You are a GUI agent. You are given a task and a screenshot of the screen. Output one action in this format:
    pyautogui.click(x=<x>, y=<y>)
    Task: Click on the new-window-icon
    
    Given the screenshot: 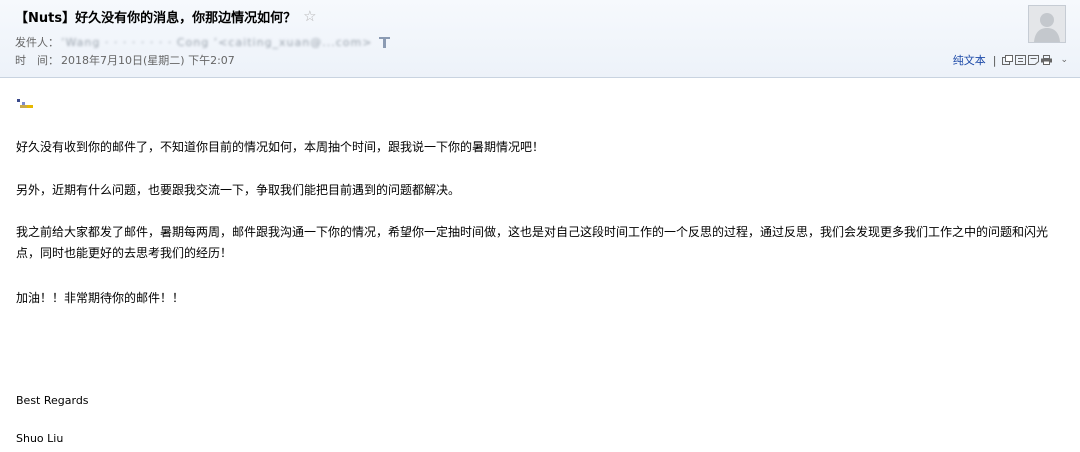 What is the action you would take?
    pyautogui.click(x=1008, y=60)
    